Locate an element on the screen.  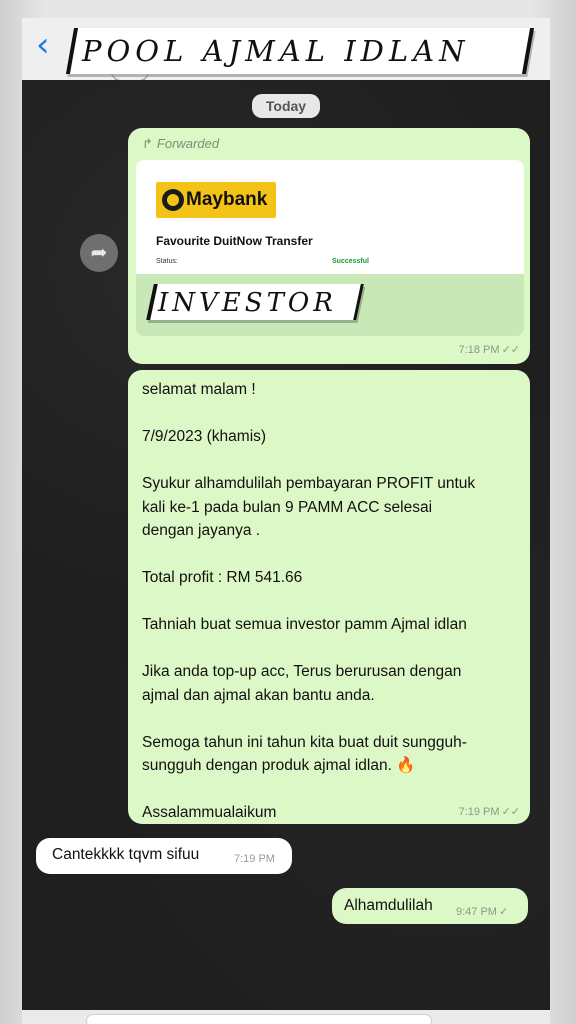
message-meta: 7:19 PM ✓✓ is located at coordinates (489, 811).